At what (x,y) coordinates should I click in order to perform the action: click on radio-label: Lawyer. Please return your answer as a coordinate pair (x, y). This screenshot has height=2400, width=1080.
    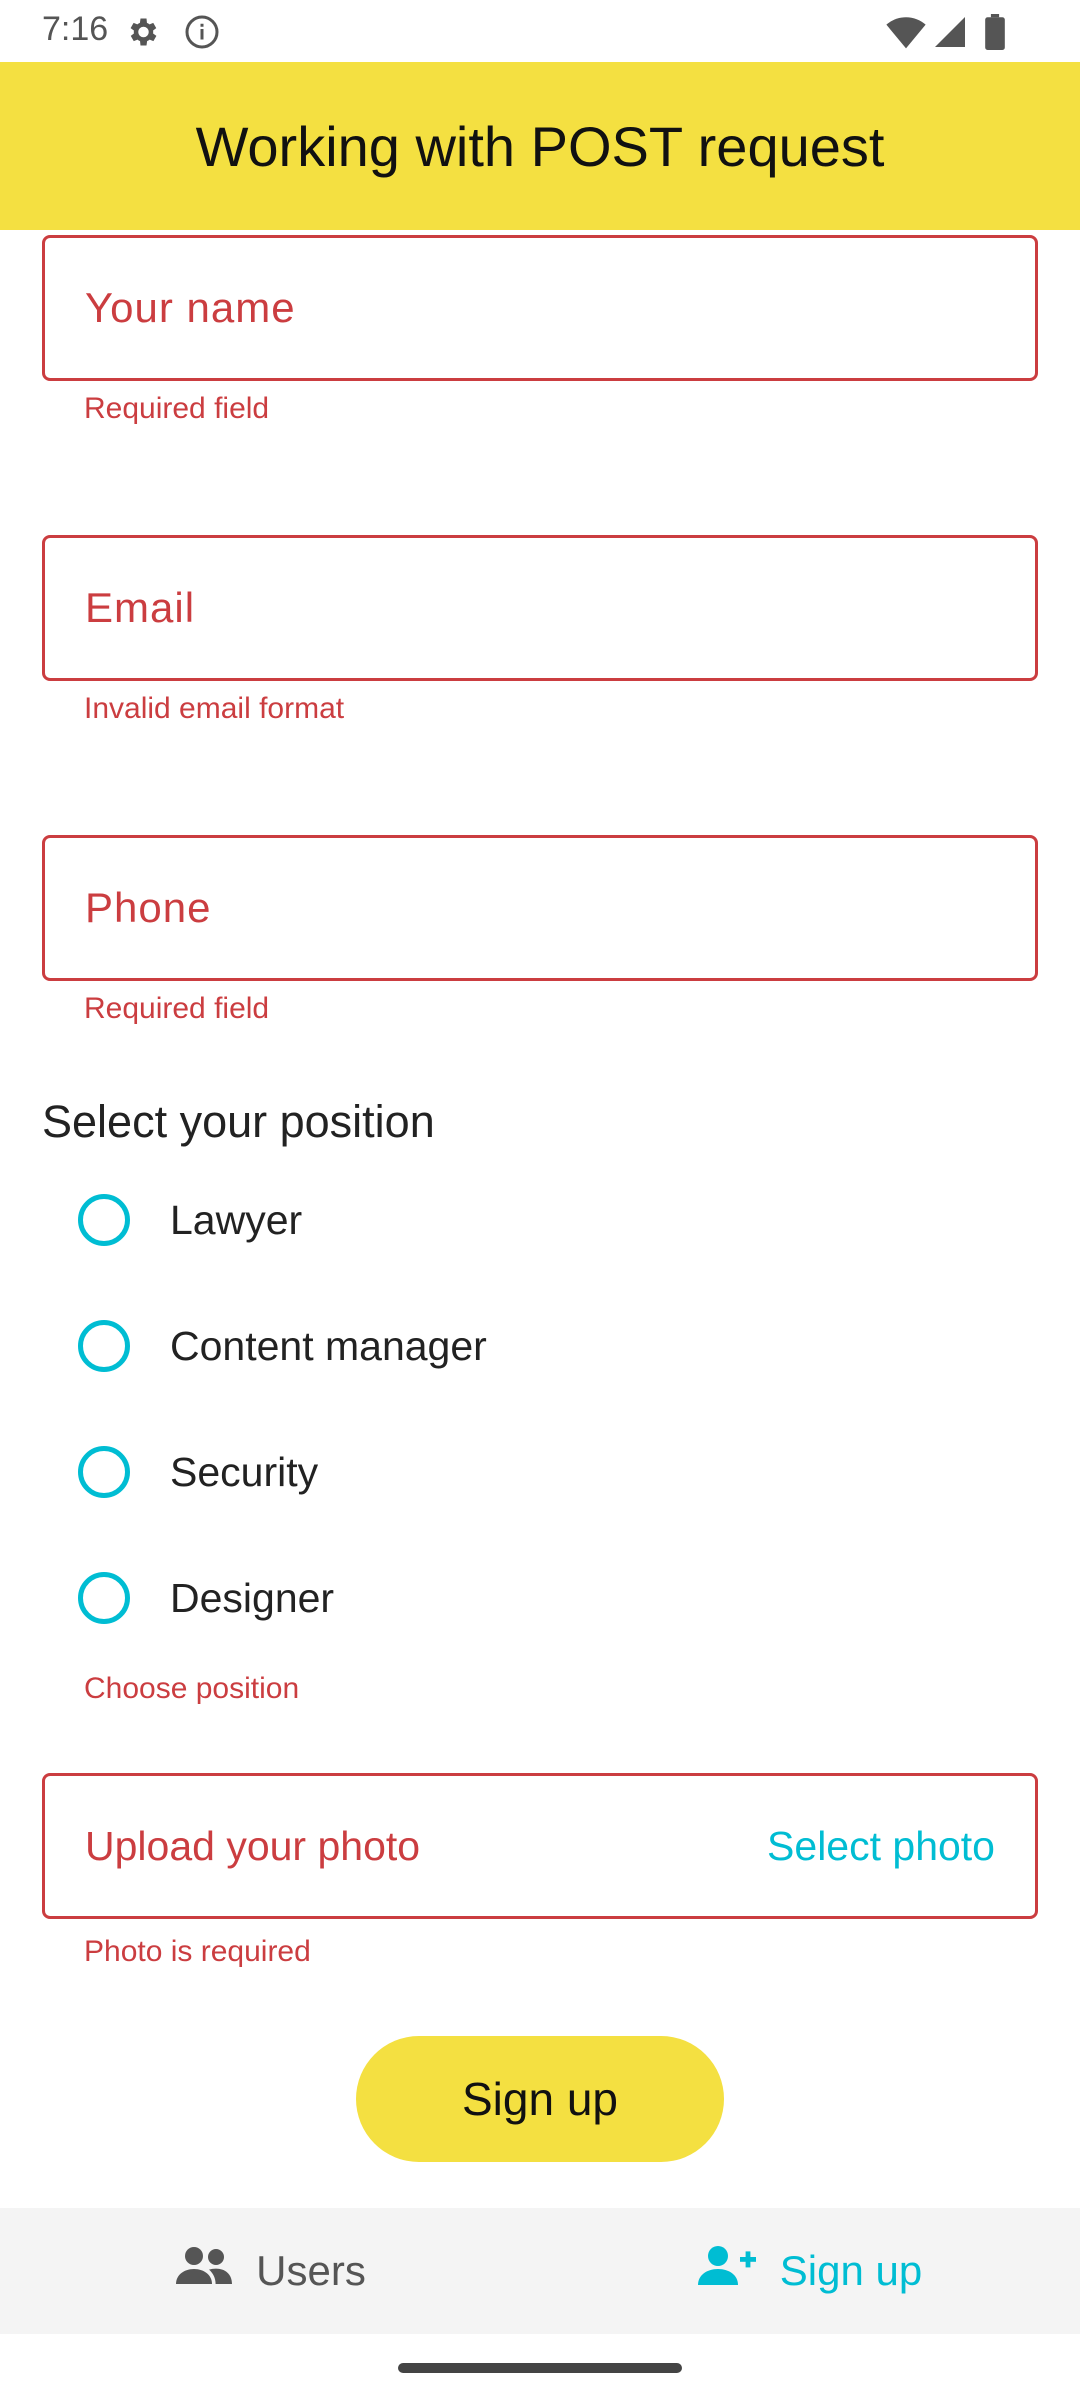
    Looking at the image, I should click on (236, 1219).